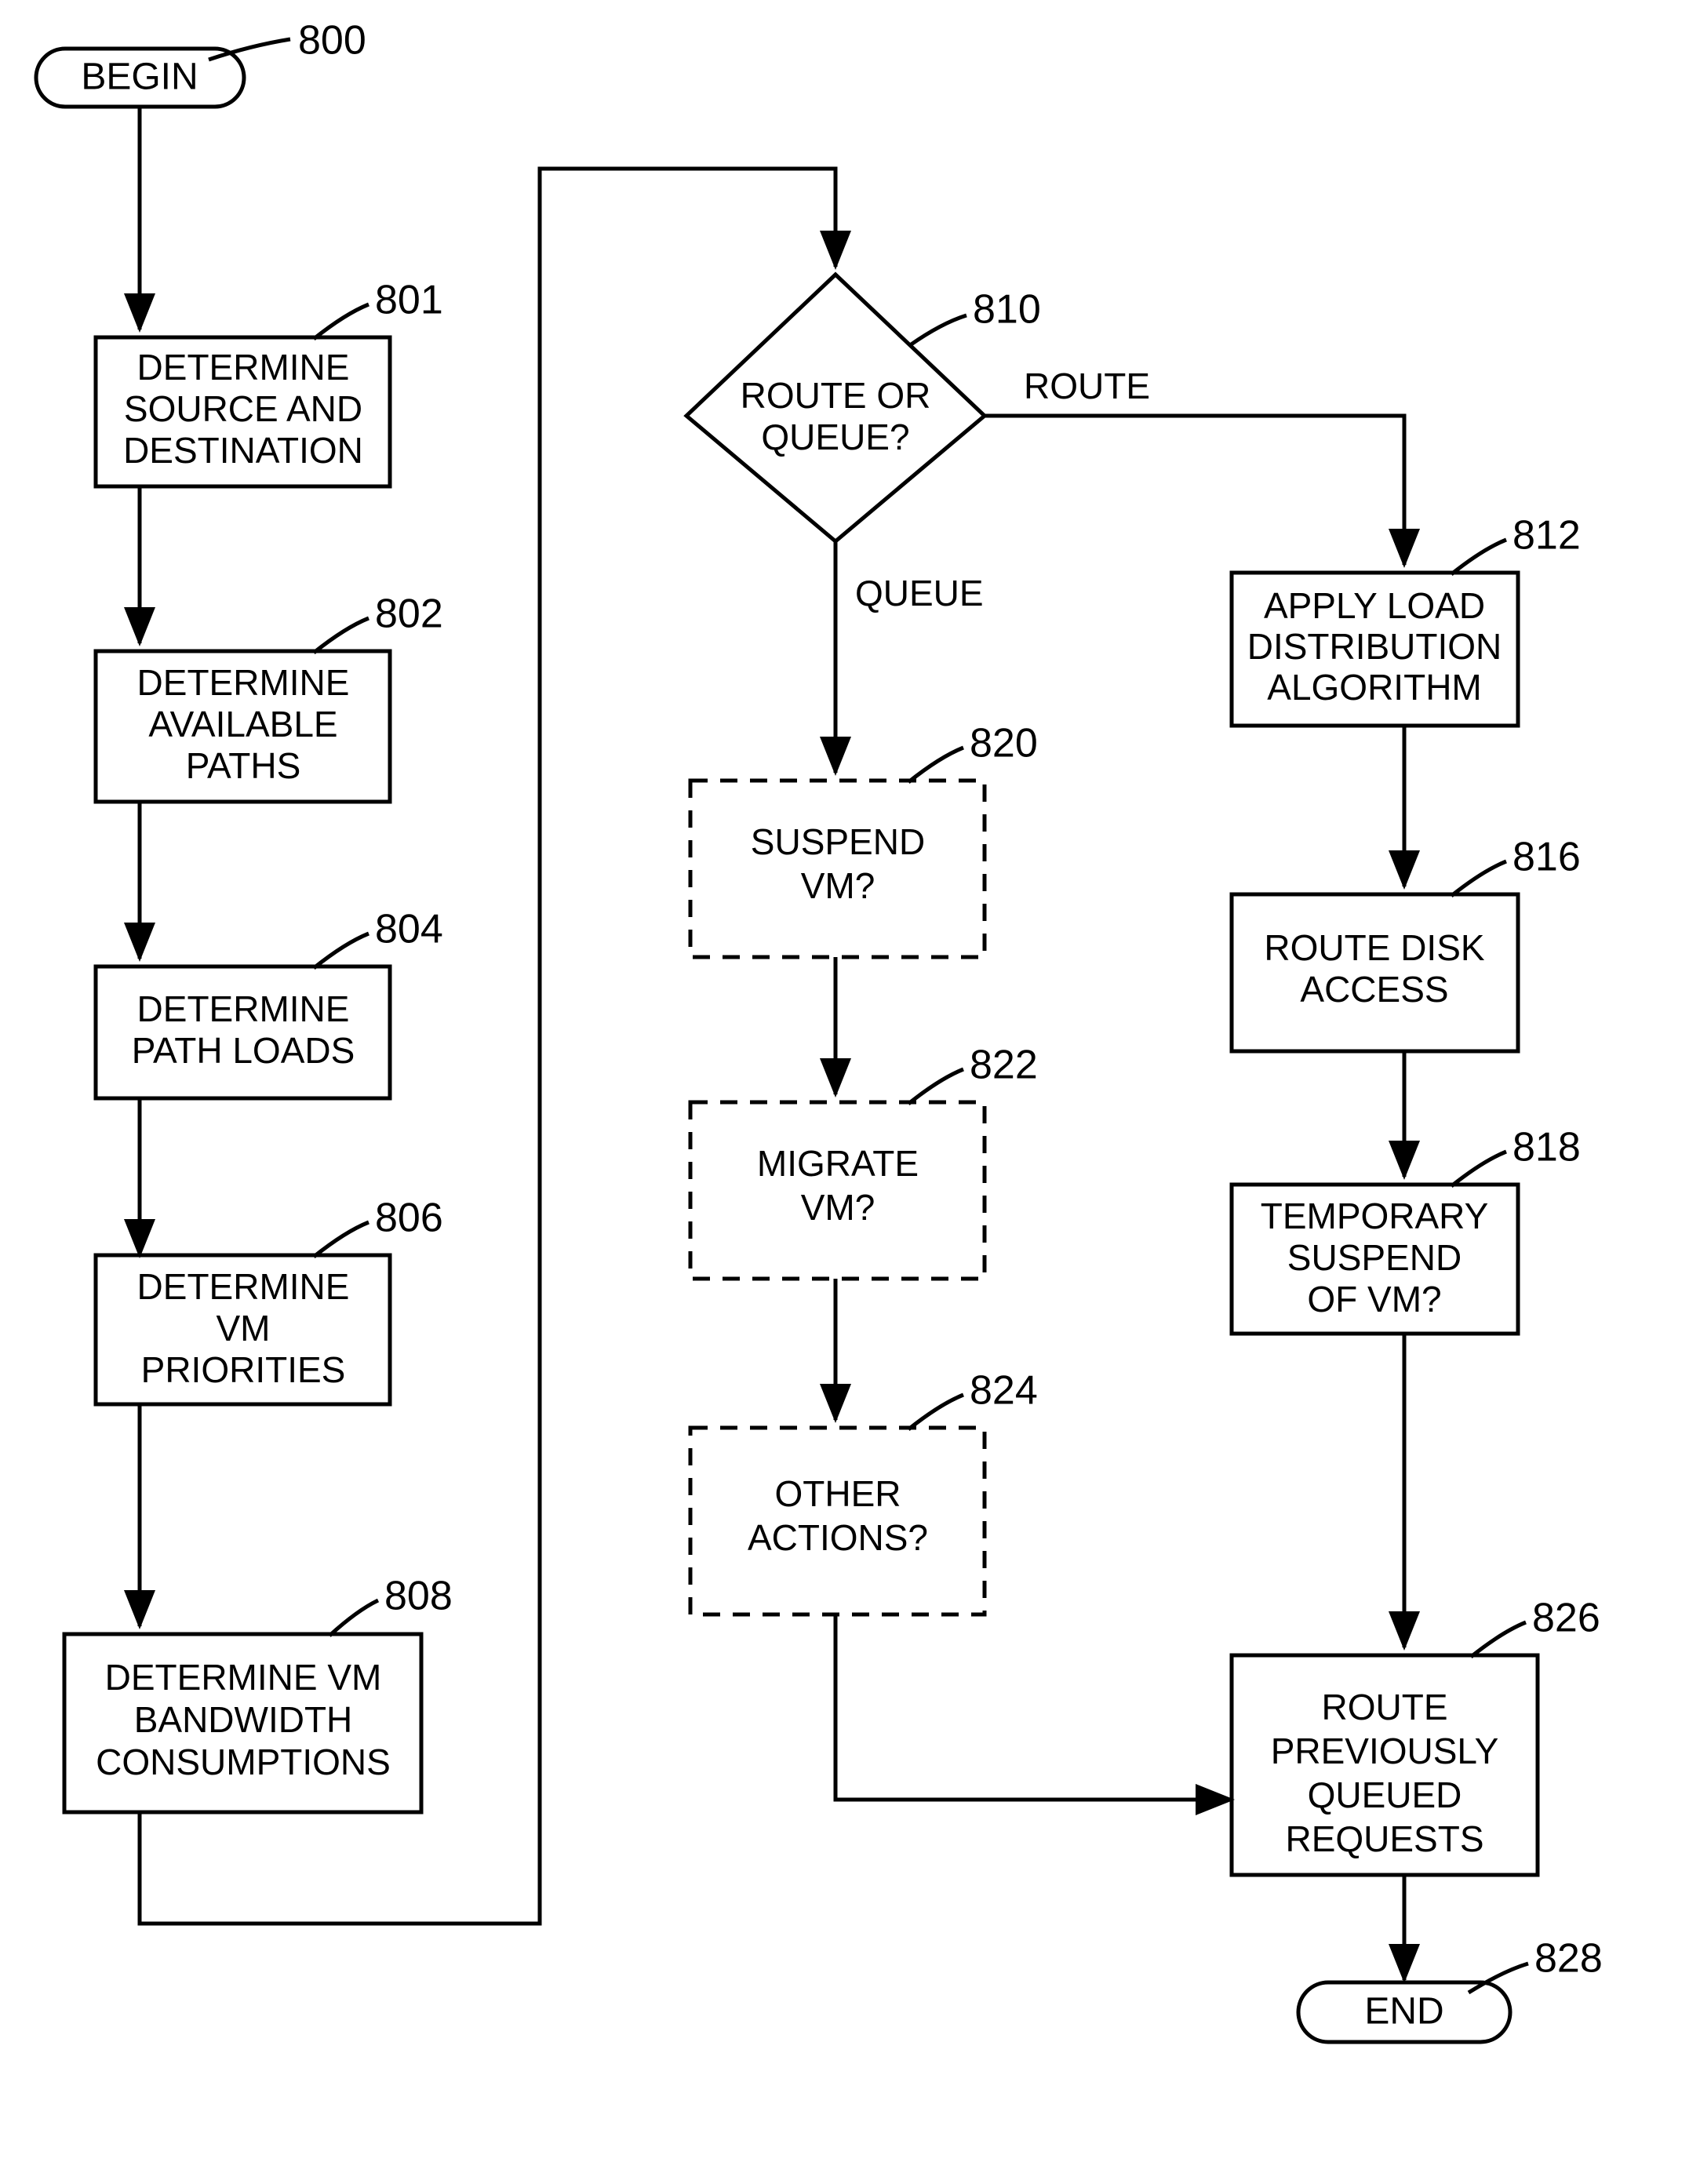 The width and height of the screenshot is (1700, 2184). What do you see at coordinates (332, 41) in the screenshot?
I see `ref-numeral-800: 800` at bounding box center [332, 41].